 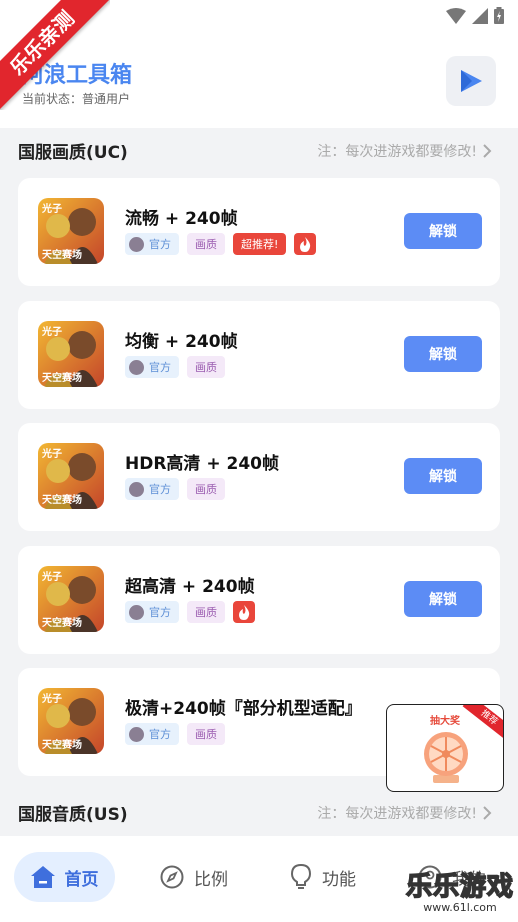 I want to click on nav-home: 首页, so click(x=64, y=877).